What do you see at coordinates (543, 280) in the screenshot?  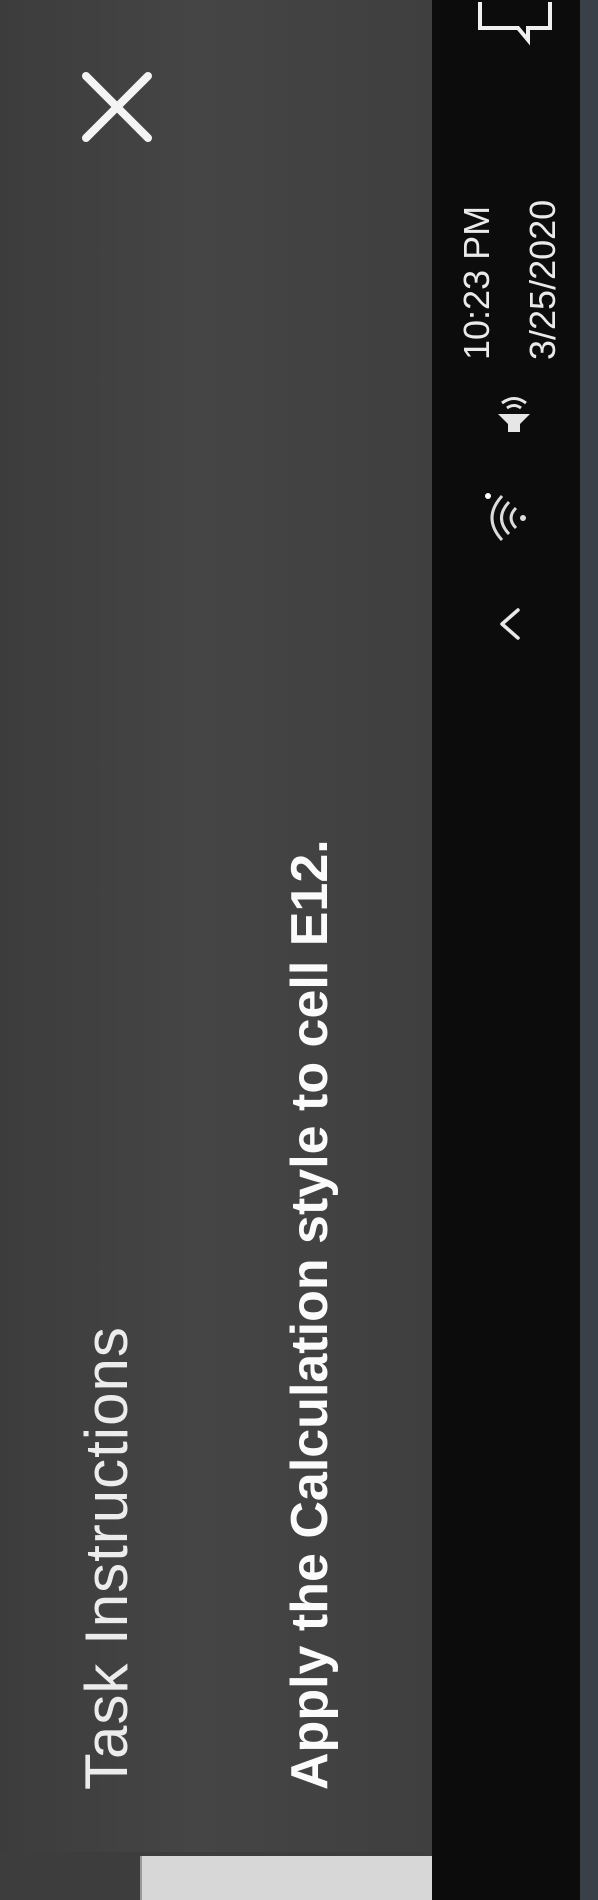 I see `clock-date: 3/25/2020` at bounding box center [543, 280].